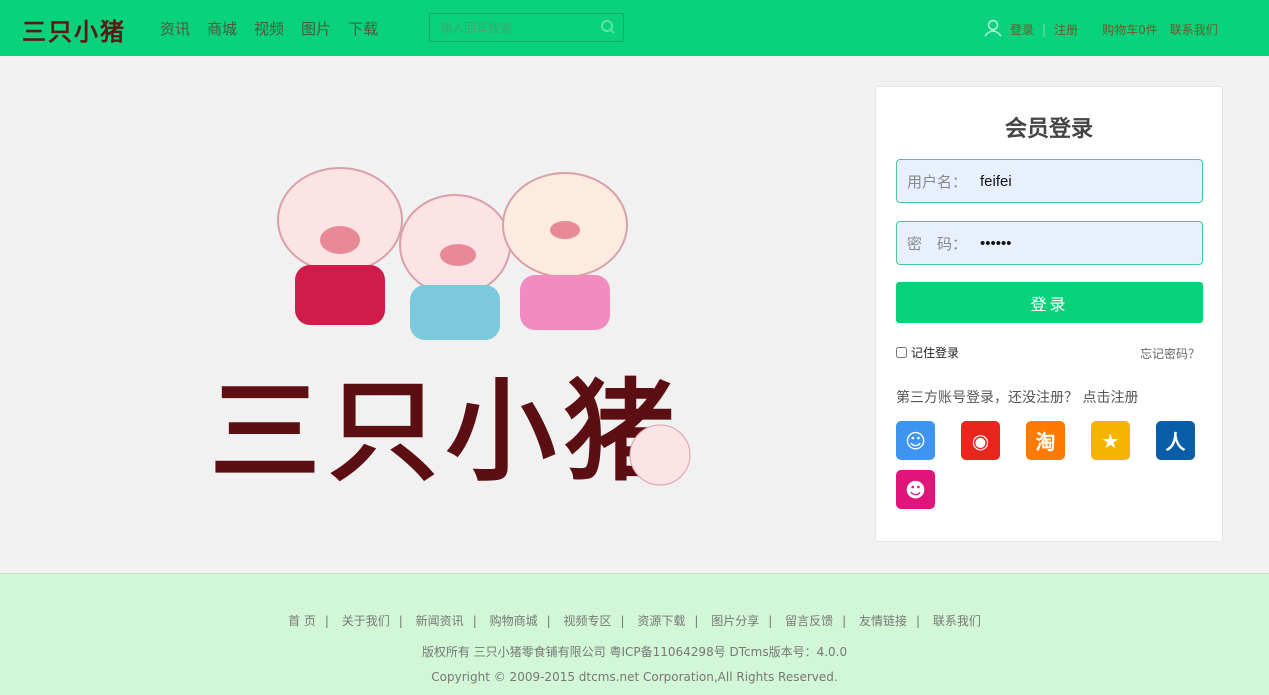 The image size is (1269, 695). What do you see at coordinates (957, 621) in the screenshot?
I see `footer-link-contact: 联系我们` at bounding box center [957, 621].